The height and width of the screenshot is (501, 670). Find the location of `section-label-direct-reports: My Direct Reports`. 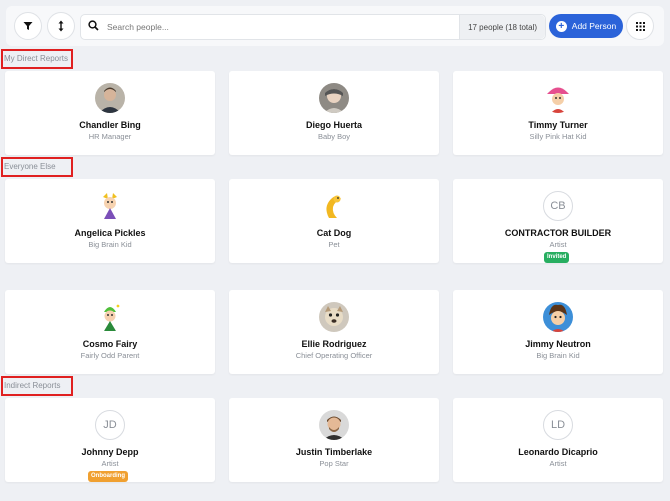

section-label-direct-reports: My Direct Reports is located at coordinates (37, 59).